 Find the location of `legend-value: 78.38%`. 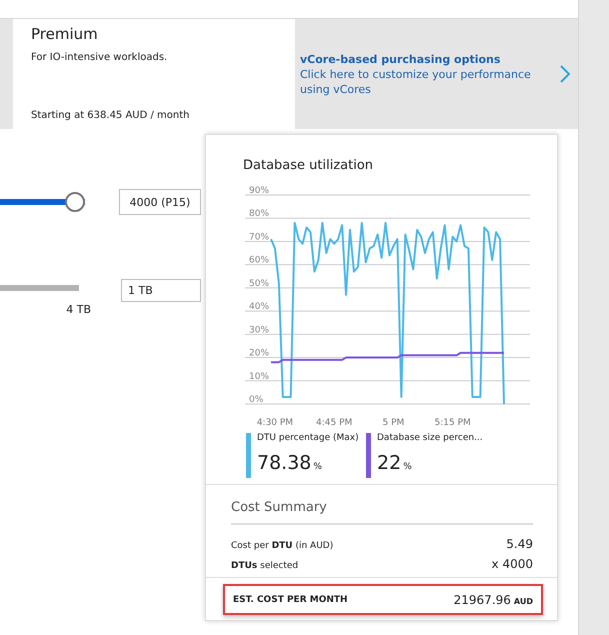

legend-value: 78.38% is located at coordinates (290, 463).